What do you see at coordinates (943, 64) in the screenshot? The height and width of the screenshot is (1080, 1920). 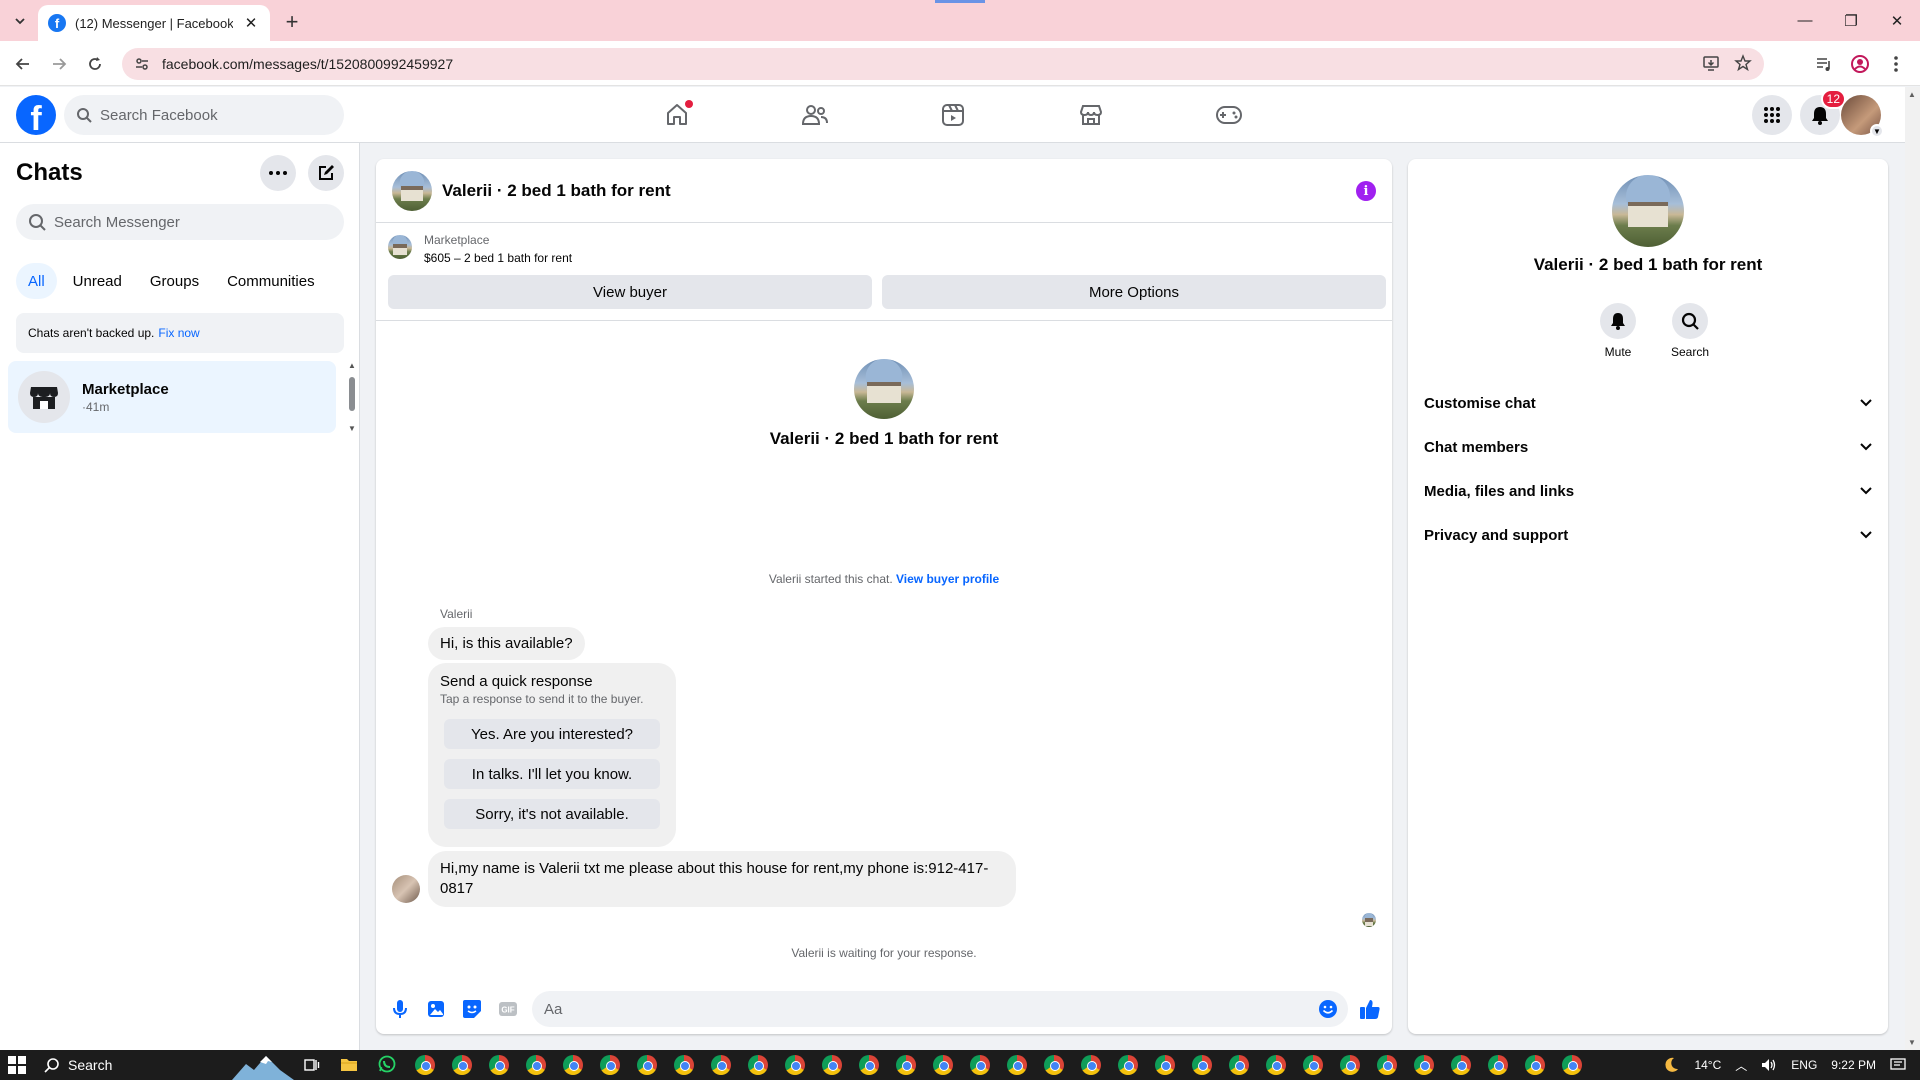 I see `address-bar: facebook.com/messages/t/1520800992459927` at bounding box center [943, 64].